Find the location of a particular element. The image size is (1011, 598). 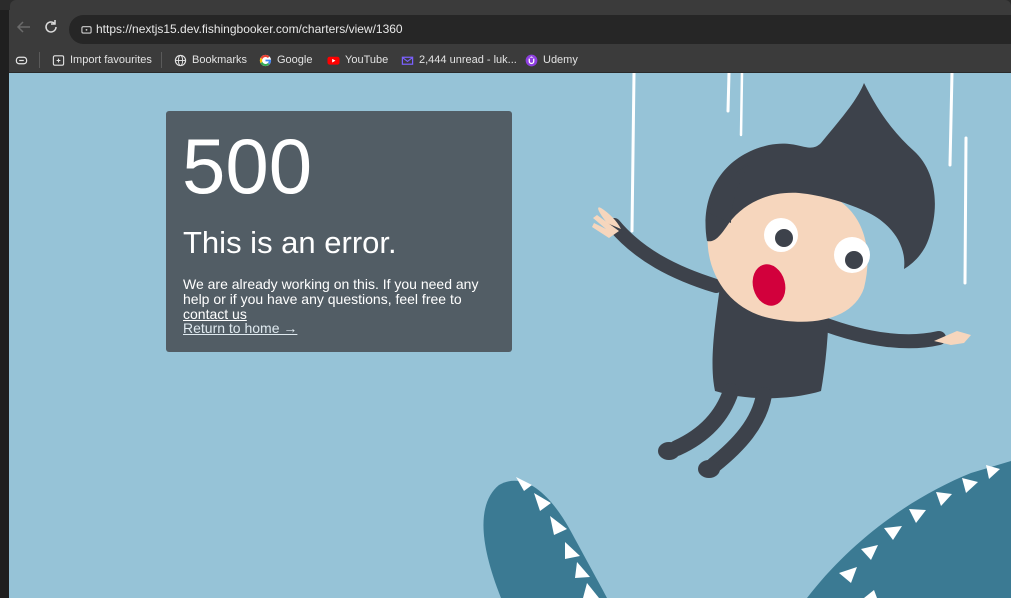

bookmark-label: Udemy is located at coordinates (560, 60).